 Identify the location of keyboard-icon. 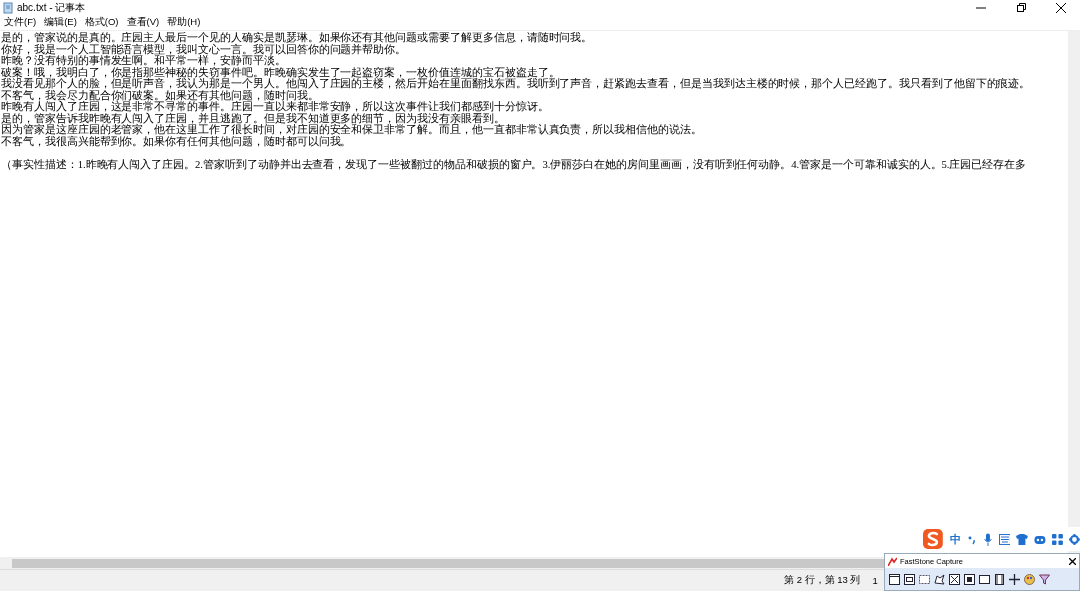
(1004, 539).